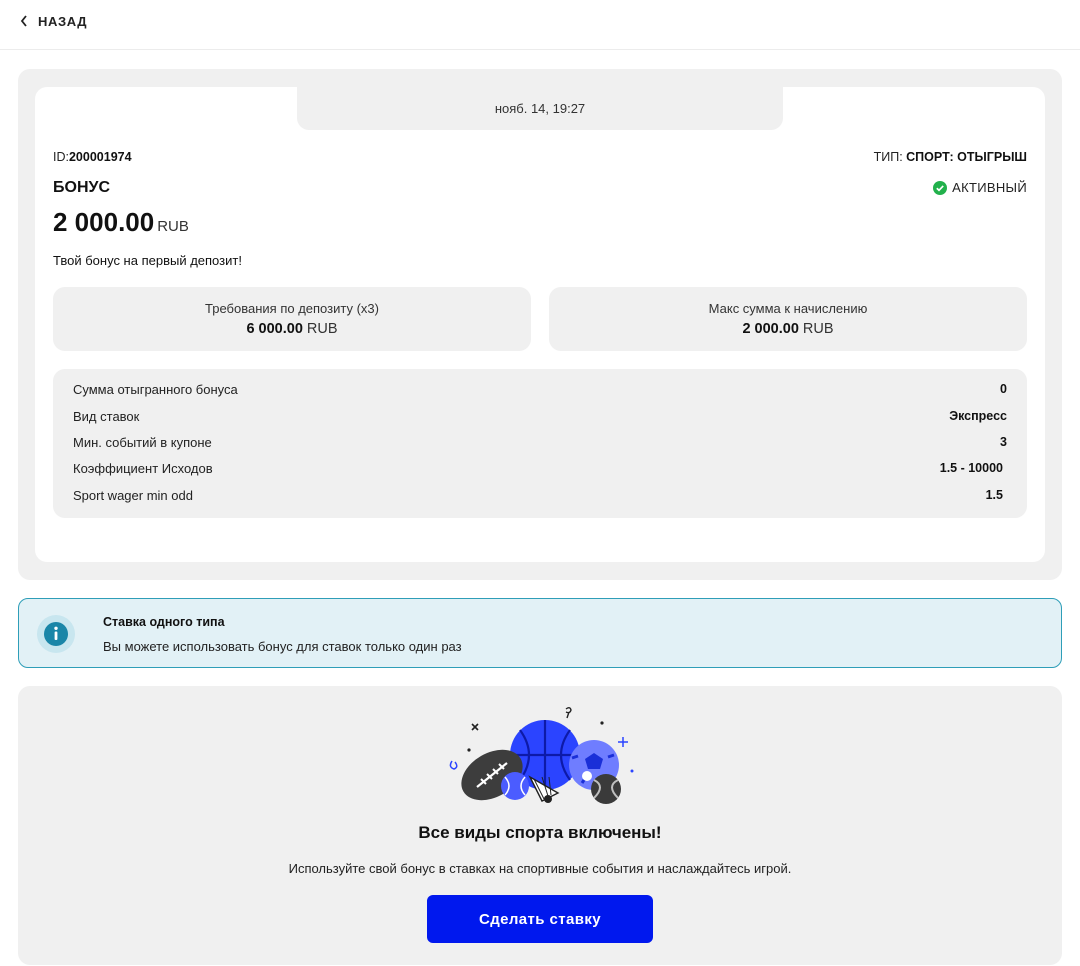  What do you see at coordinates (994, 495) in the screenshot?
I see `detail-value: 1.5` at bounding box center [994, 495].